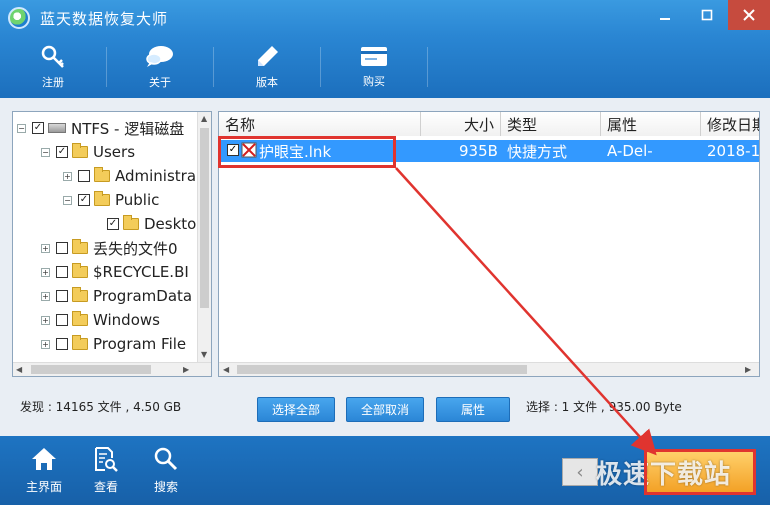 The image size is (770, 505). What do you see at coordinates (473, 409) in the screenshot?
I see `properties-button: 属性` at bounding box center [473, 409].